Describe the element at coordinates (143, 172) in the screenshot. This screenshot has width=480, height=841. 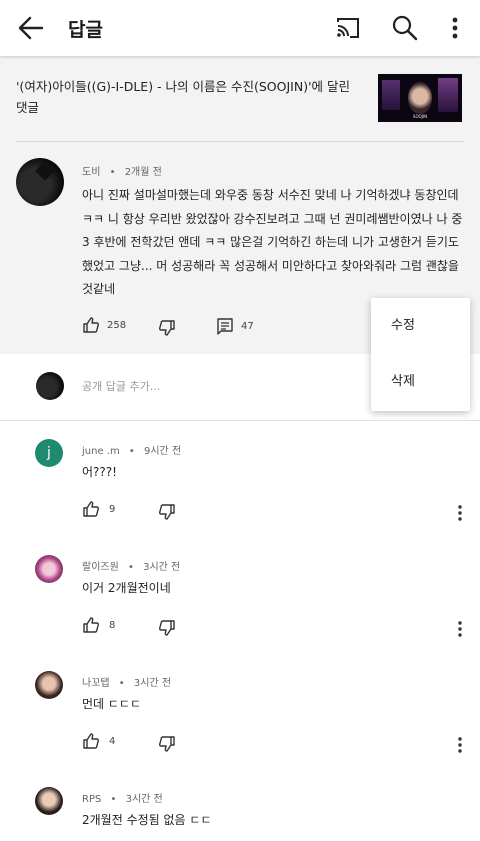
I see `comment-time: 2개월 전` at that location.